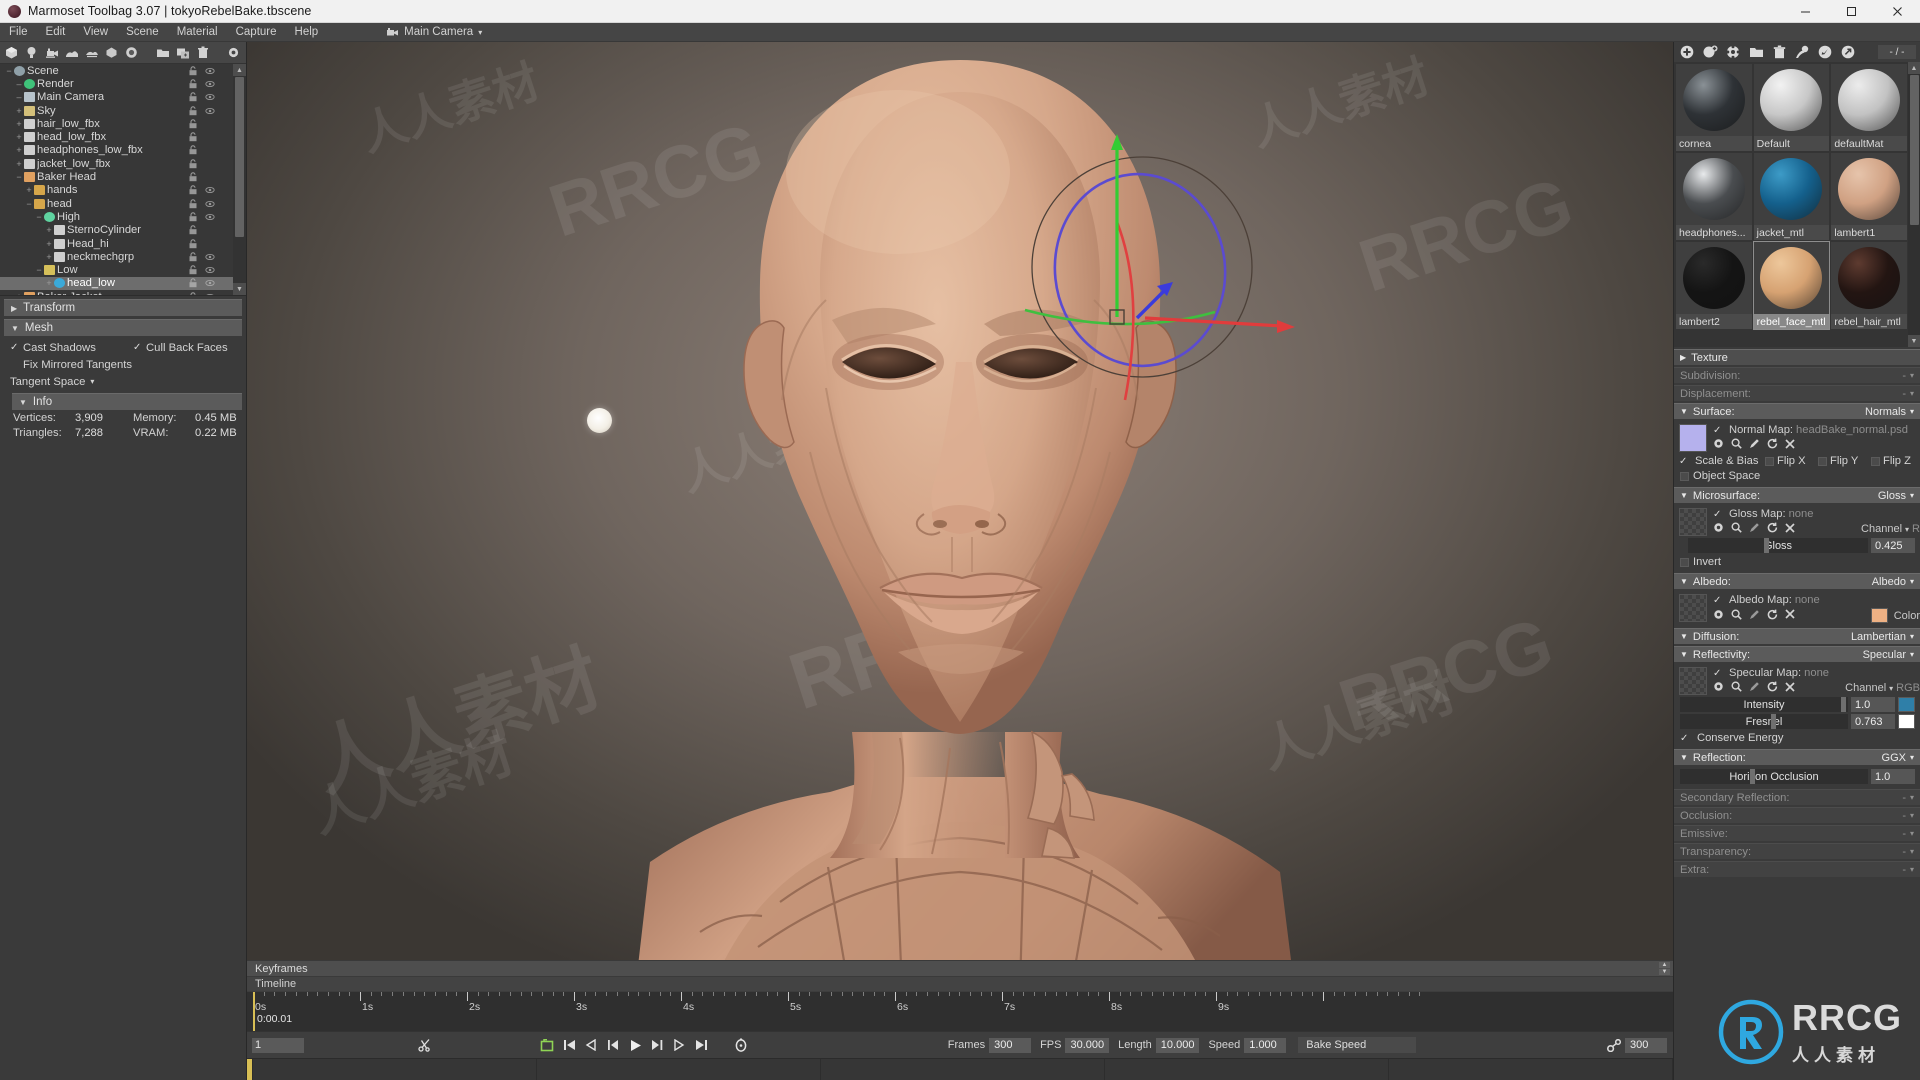 The image size is (1920, 1080). I want to click on material-swatch-jacket-mtl: jacket_mtl, so click(1791, 196).